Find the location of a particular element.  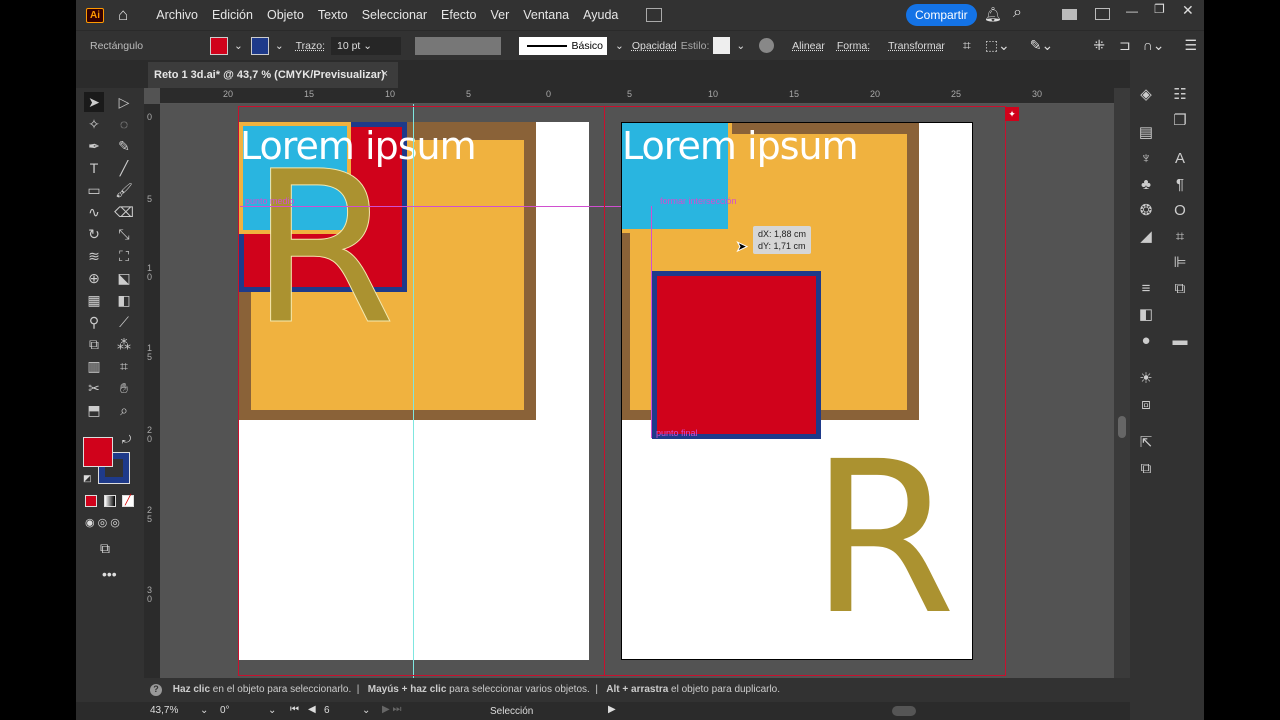

edit-icon: ✎⌄ is located at coordinates (1041, 45).